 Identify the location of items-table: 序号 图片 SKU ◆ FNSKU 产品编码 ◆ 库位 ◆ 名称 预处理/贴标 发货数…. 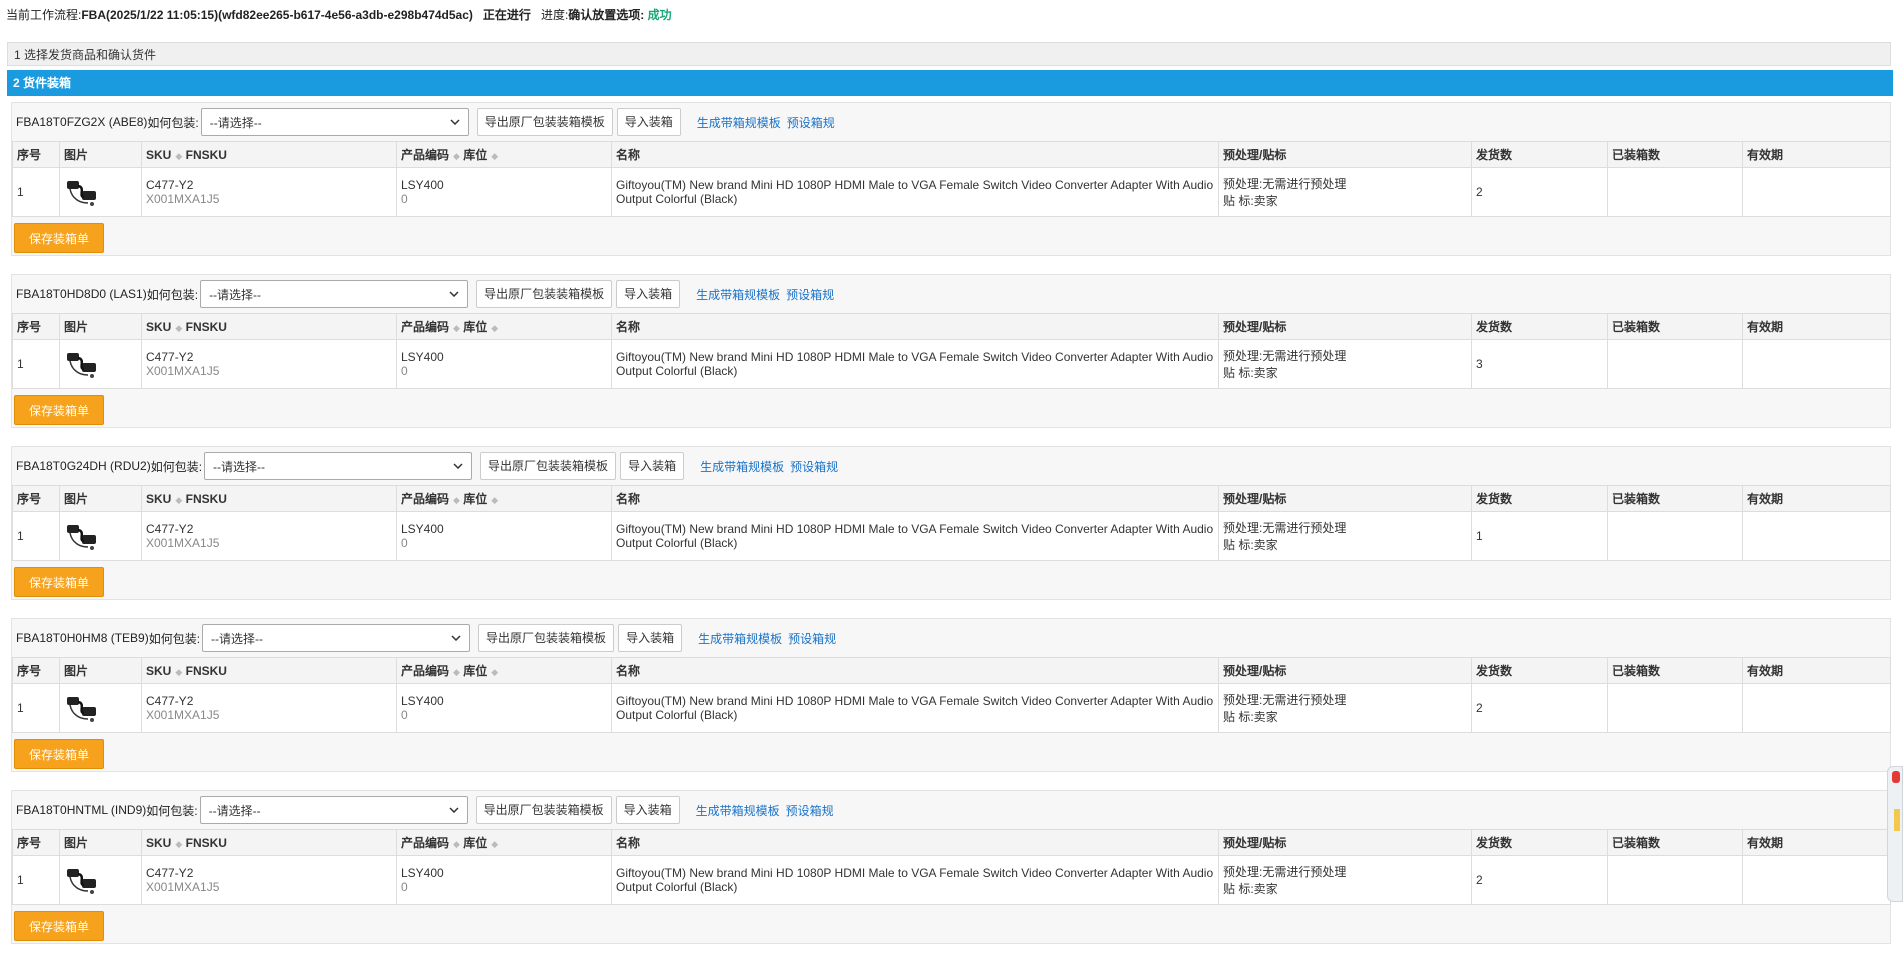
(951, 867).